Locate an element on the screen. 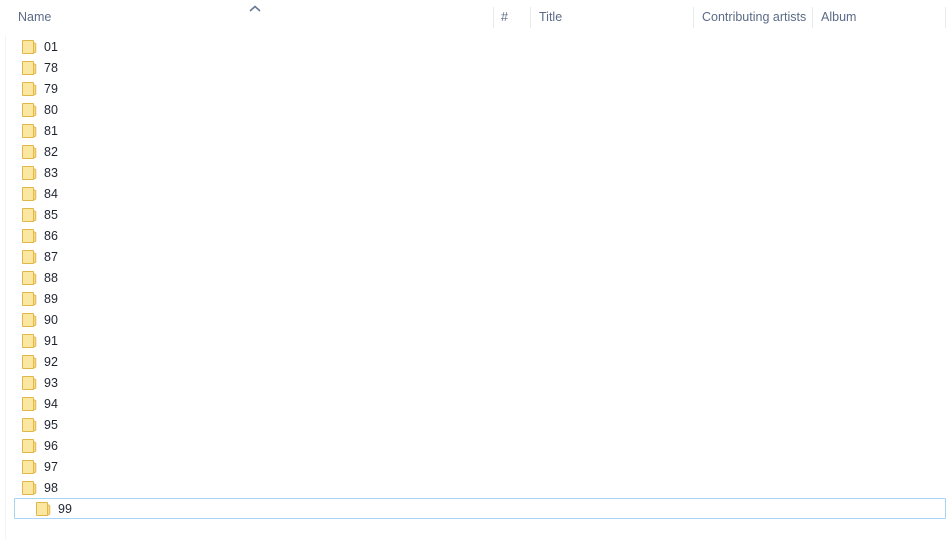 Image resolution: width=951 pixels, height=539 pixels. row-label: 82 is located at coordinates (51, 151).